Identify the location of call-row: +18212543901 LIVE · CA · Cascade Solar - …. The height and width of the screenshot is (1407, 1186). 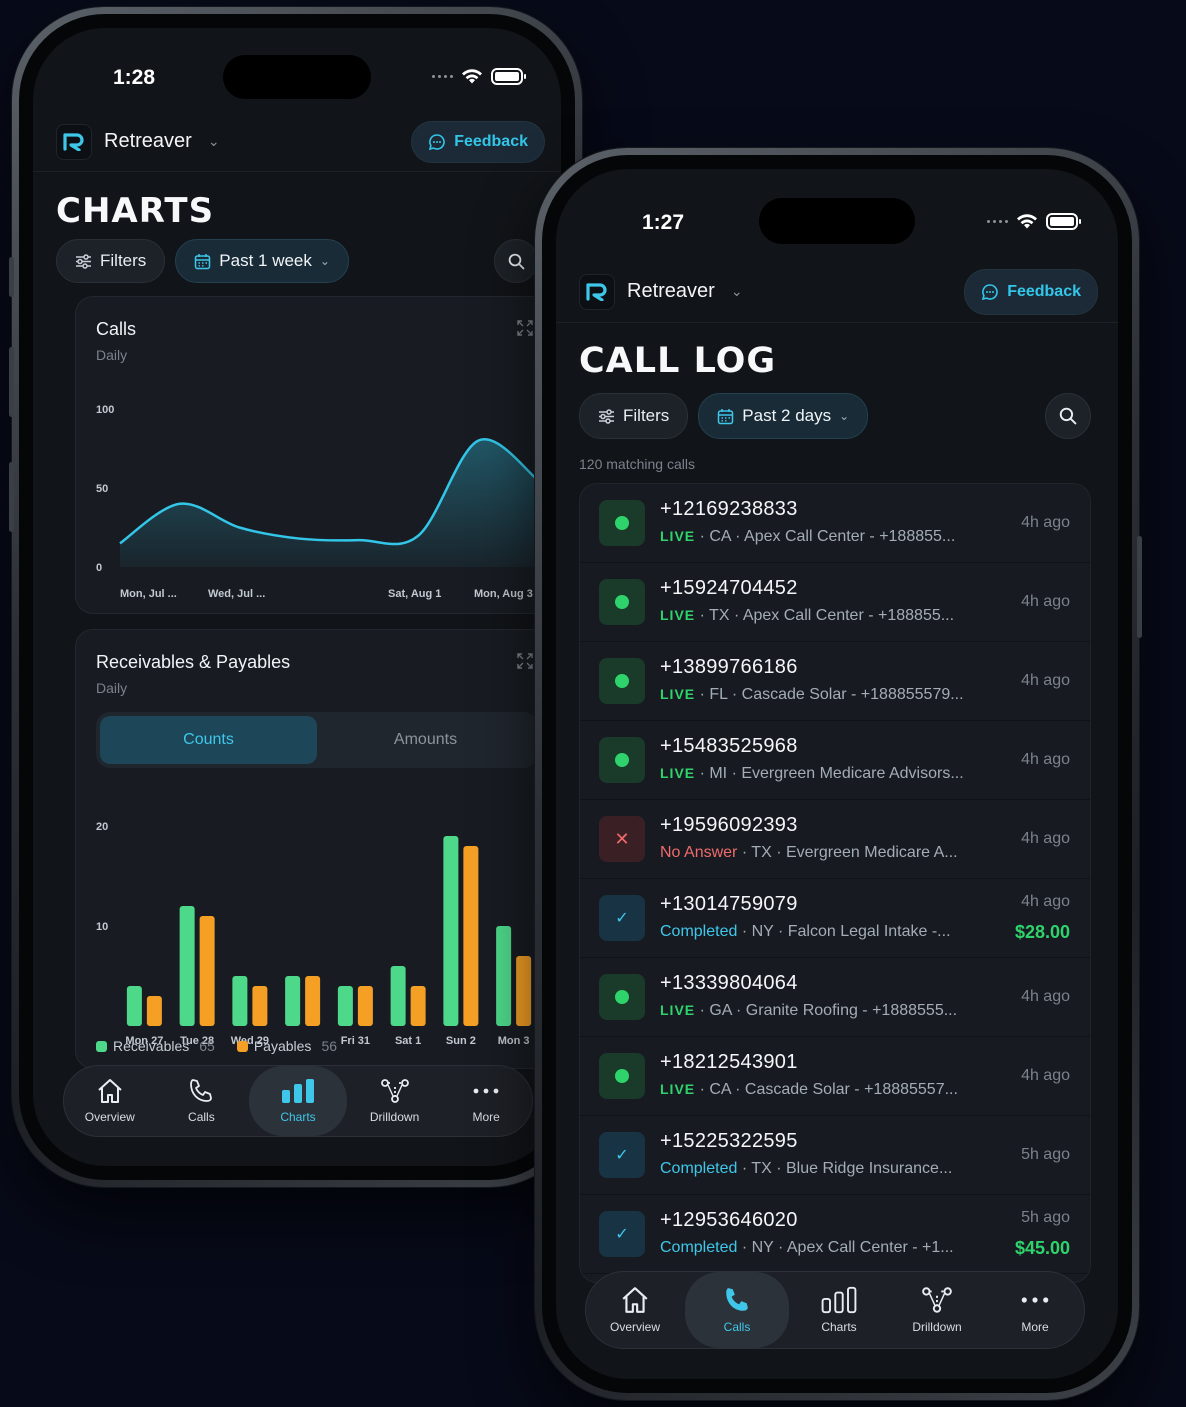
(835, 1076).